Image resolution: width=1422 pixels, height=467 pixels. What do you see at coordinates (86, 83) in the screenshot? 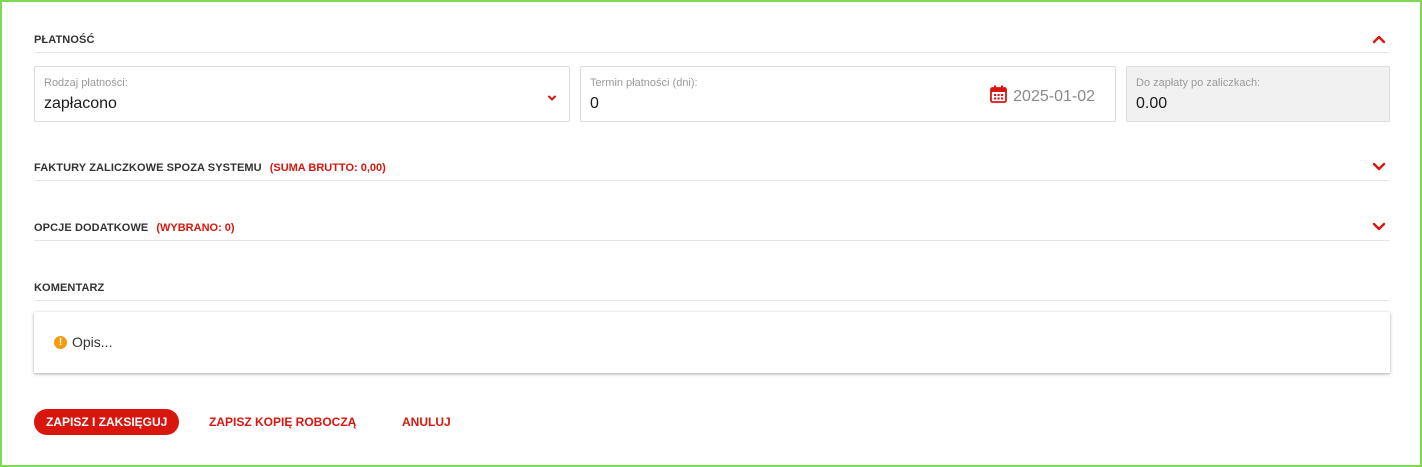
I see `payment-type-label: Rodzaj płatności:` at bounding box center [86, 83].